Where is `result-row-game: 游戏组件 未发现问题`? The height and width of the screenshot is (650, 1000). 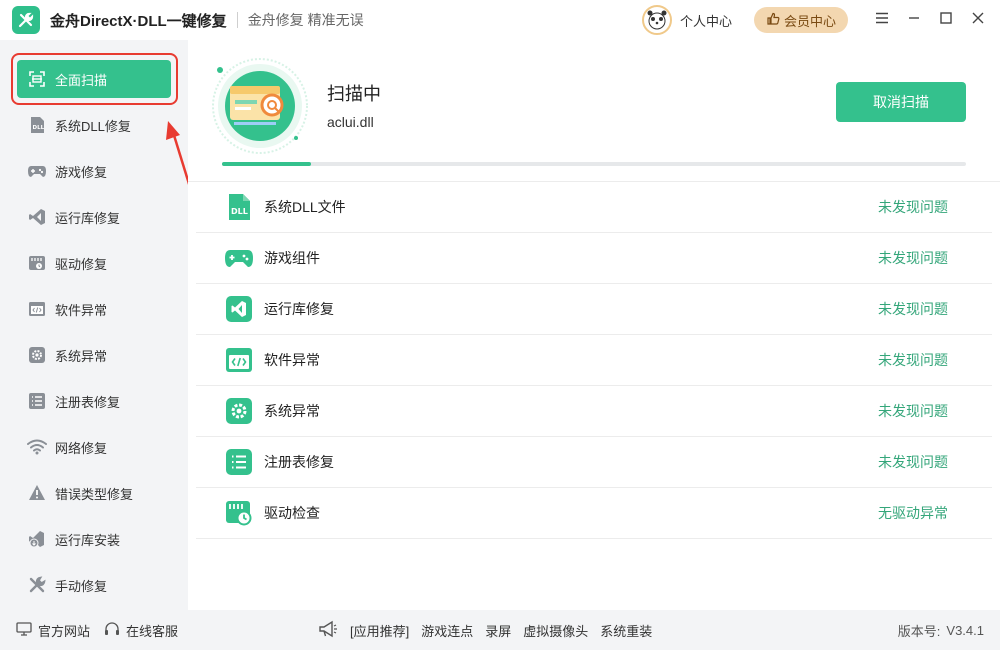
result-row-game: 游戏组件 未发现问题 is located at coordinates (594, 258).